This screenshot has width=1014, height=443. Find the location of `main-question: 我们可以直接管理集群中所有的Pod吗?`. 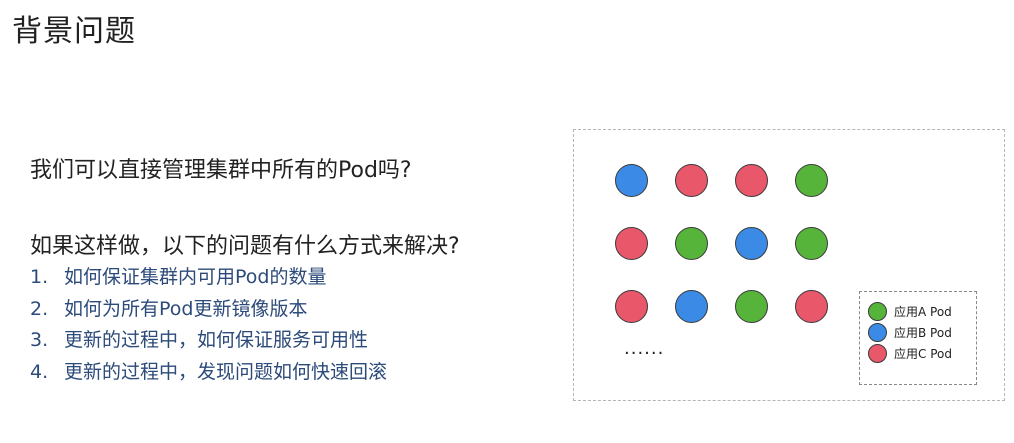

main-question: 我们可以直接管理集群中所有的Pod吗? is located at coordinates (221, 170).